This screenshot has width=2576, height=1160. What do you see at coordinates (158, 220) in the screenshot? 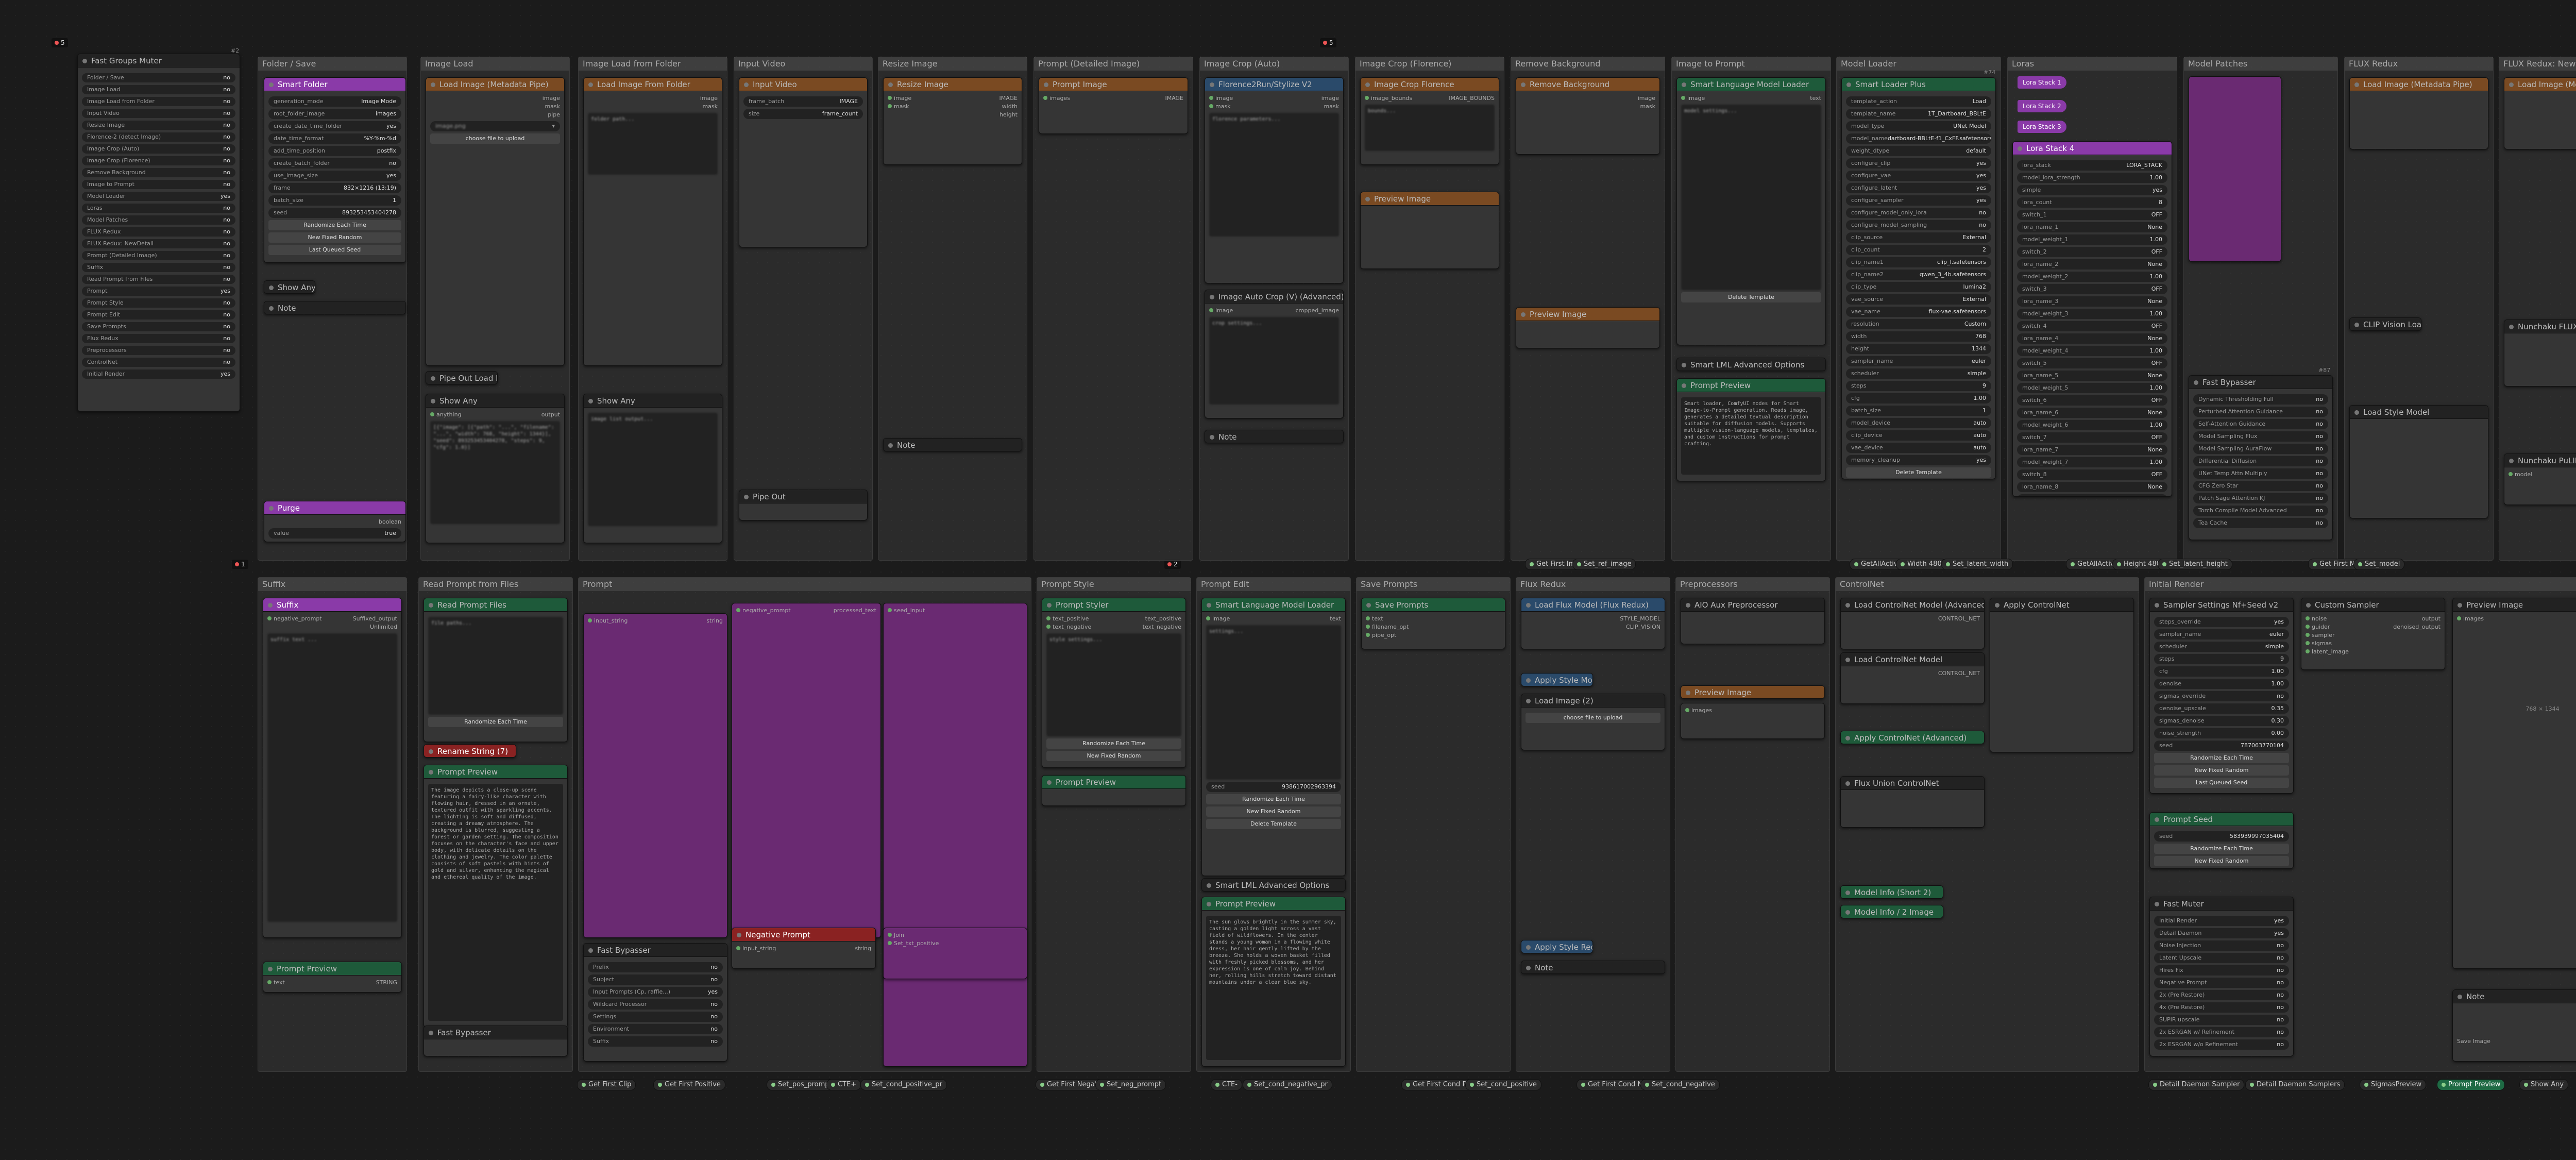
I see `muter-toggle: Model Patches no` at bounding box center [158, 220].